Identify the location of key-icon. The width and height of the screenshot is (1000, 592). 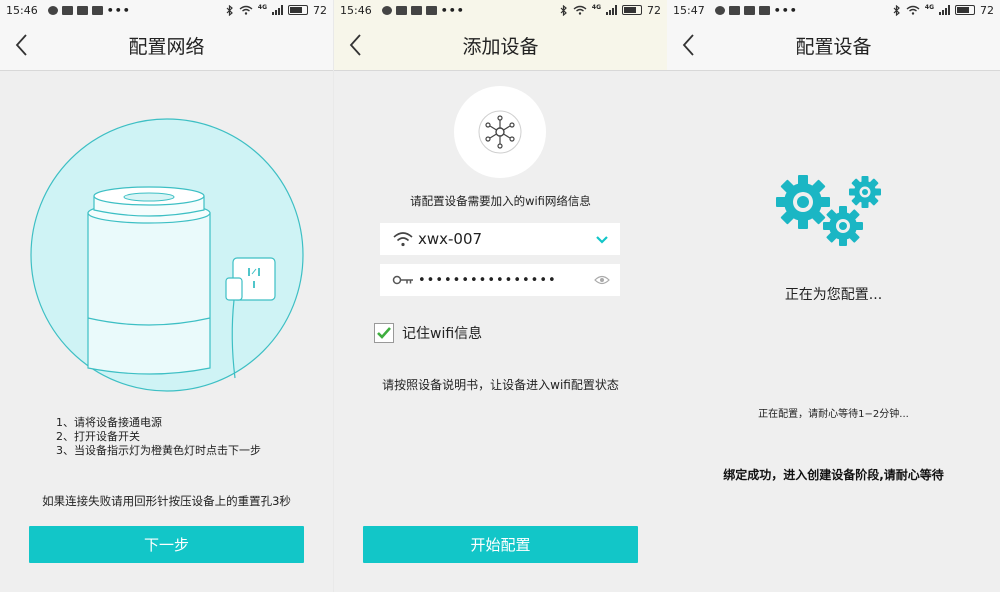
(403, 280).